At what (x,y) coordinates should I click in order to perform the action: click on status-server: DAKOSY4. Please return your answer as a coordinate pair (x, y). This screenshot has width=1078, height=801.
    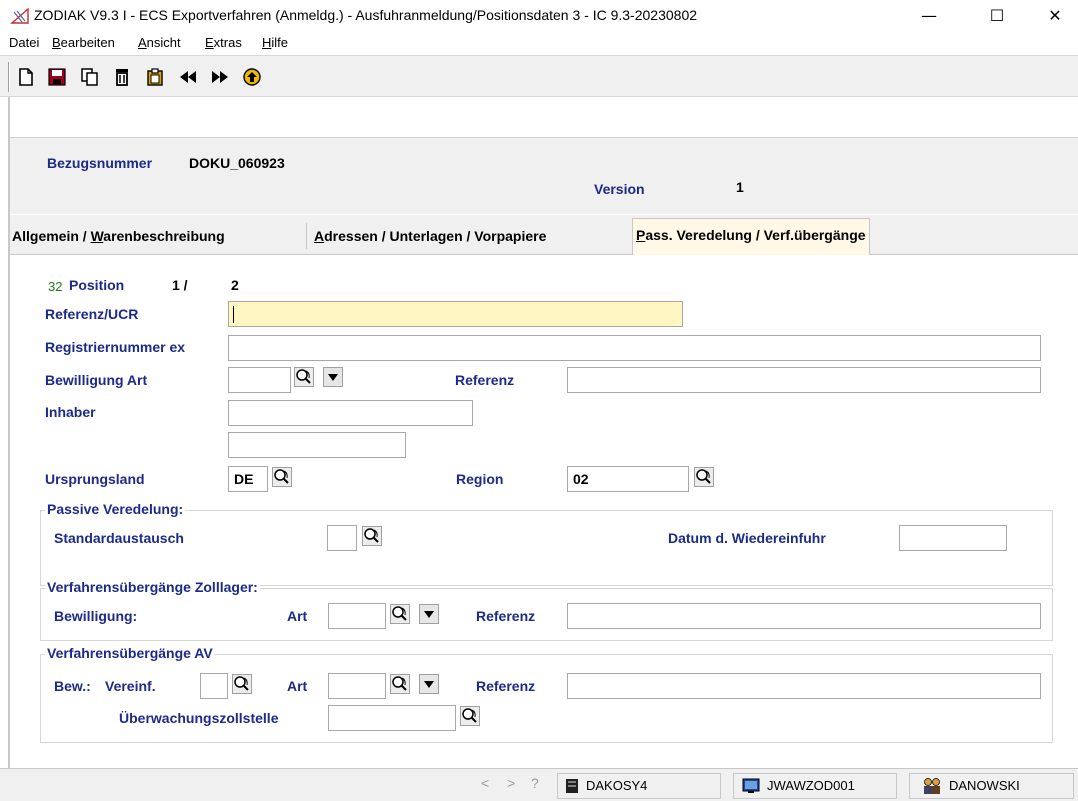
    Looking at the image, I should click on (639, 786).